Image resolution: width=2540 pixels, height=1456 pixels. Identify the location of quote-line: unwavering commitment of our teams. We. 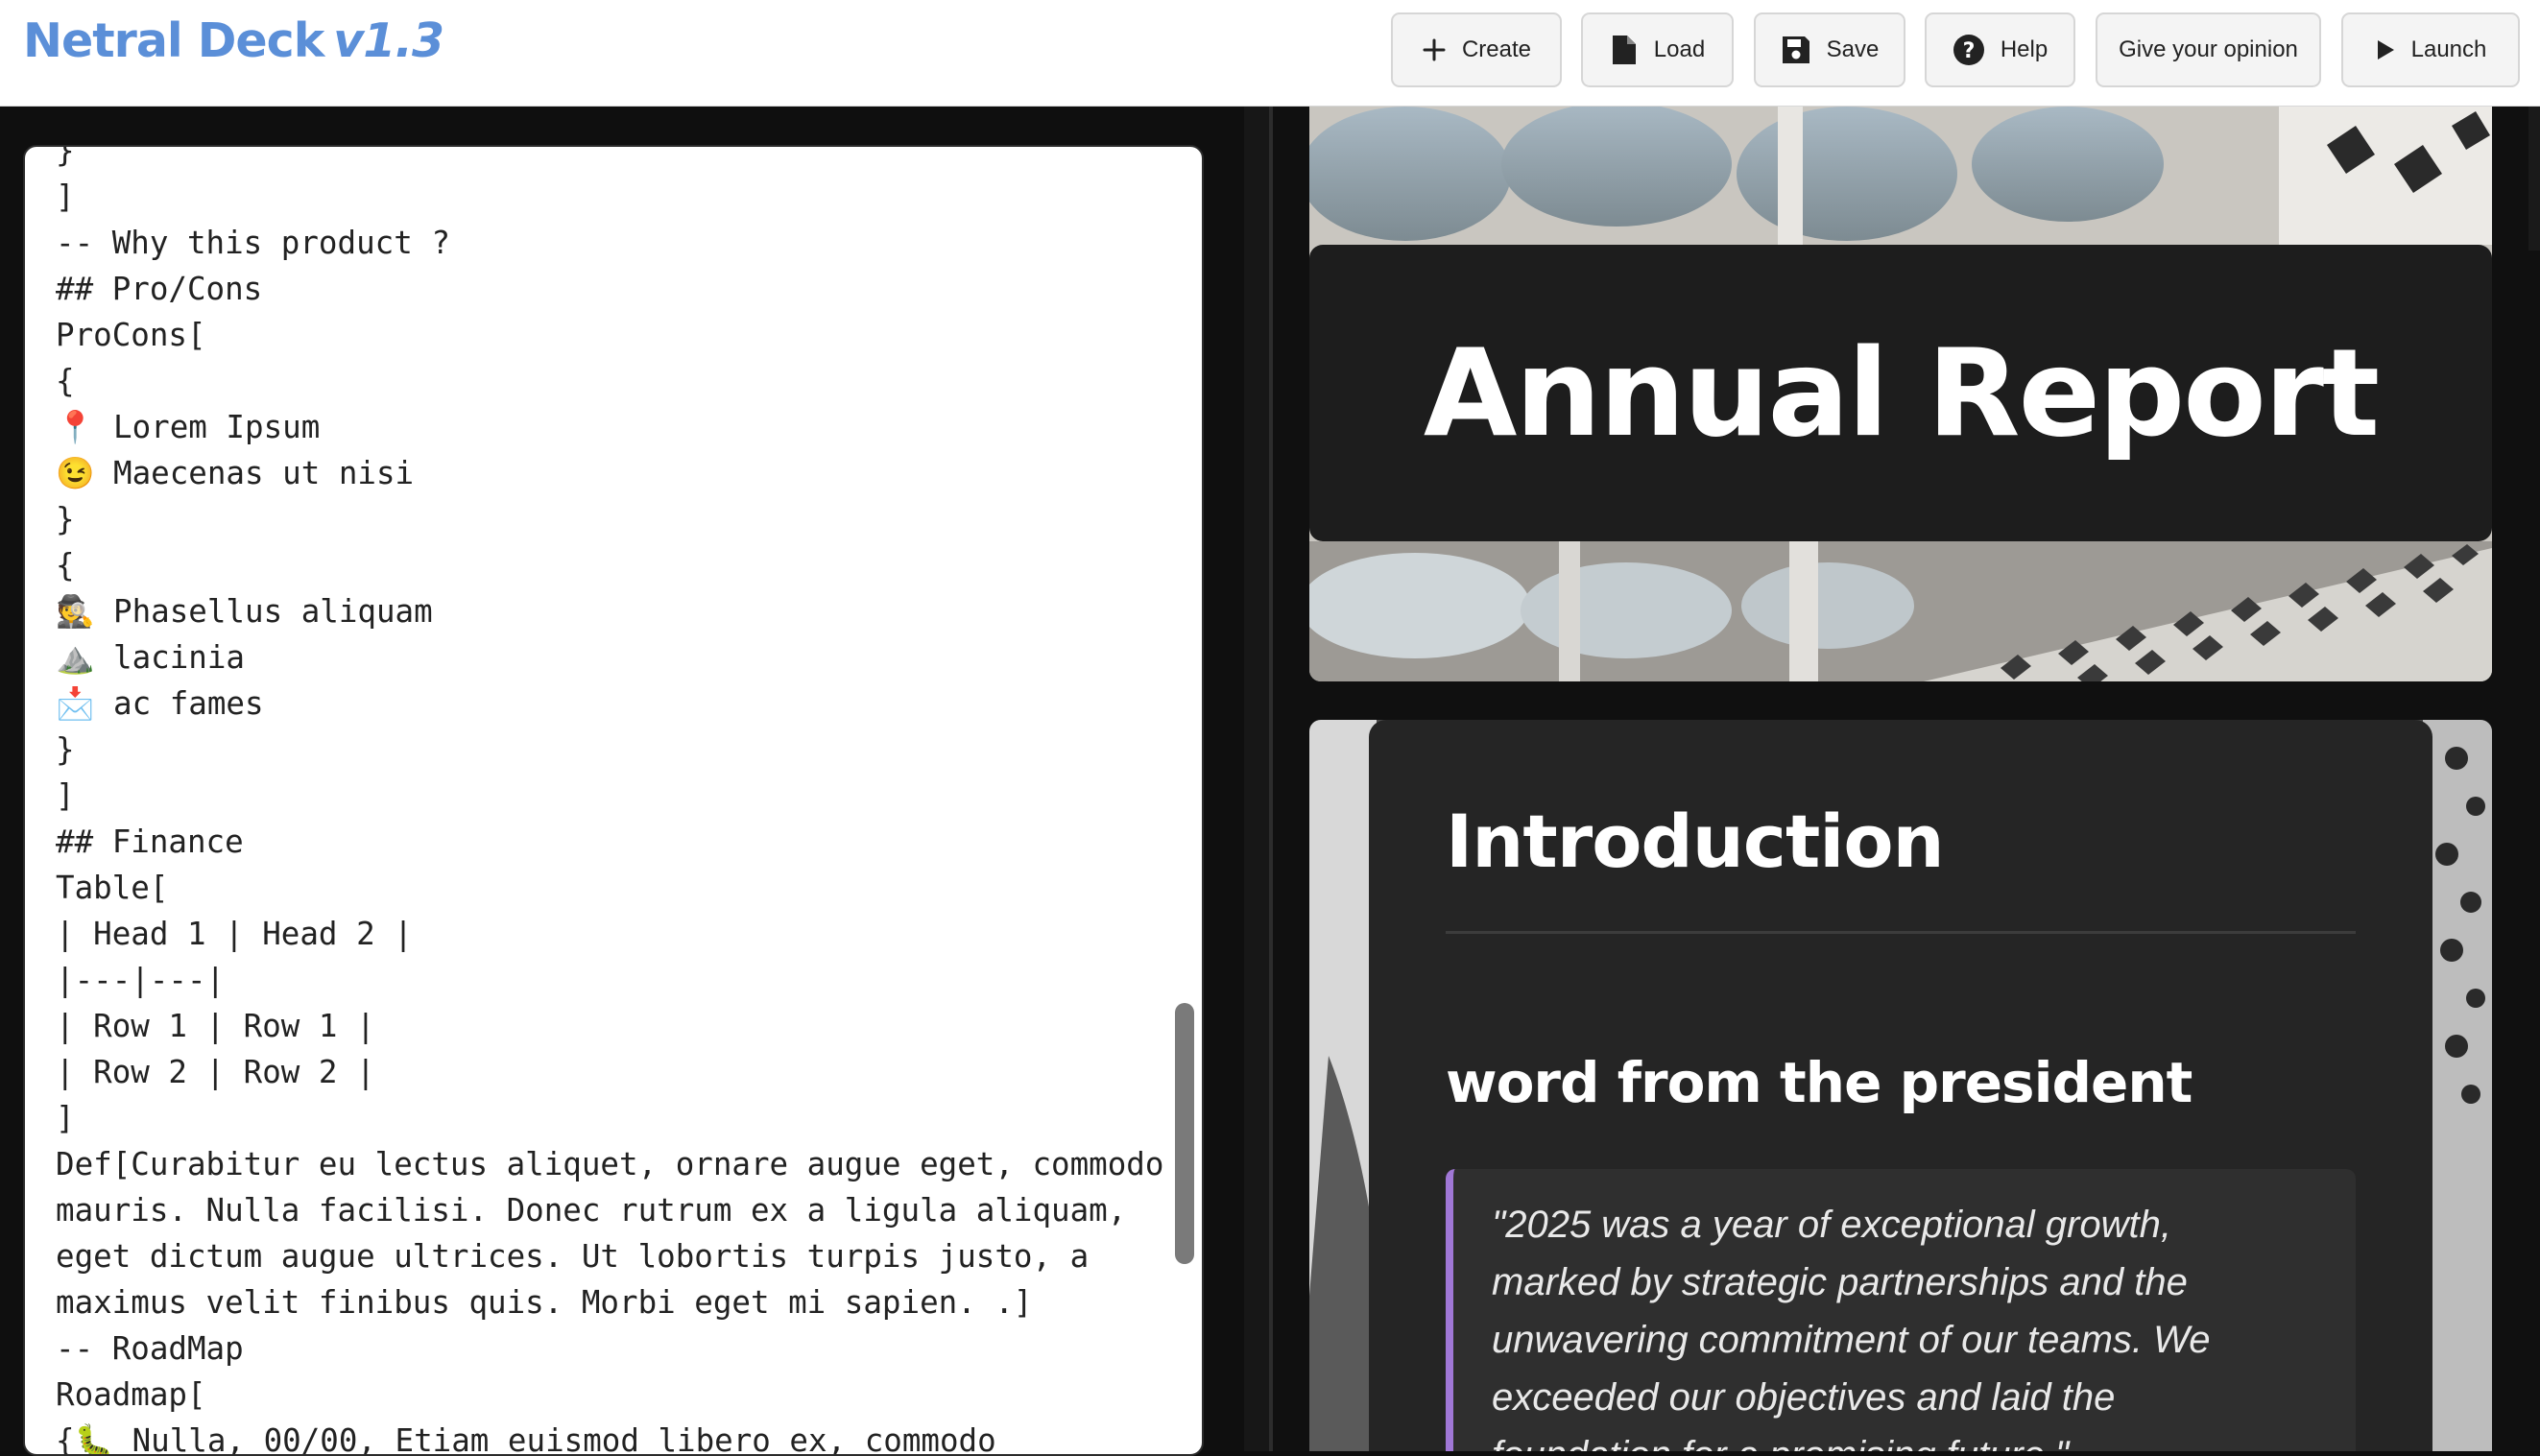
(1852, 1340).